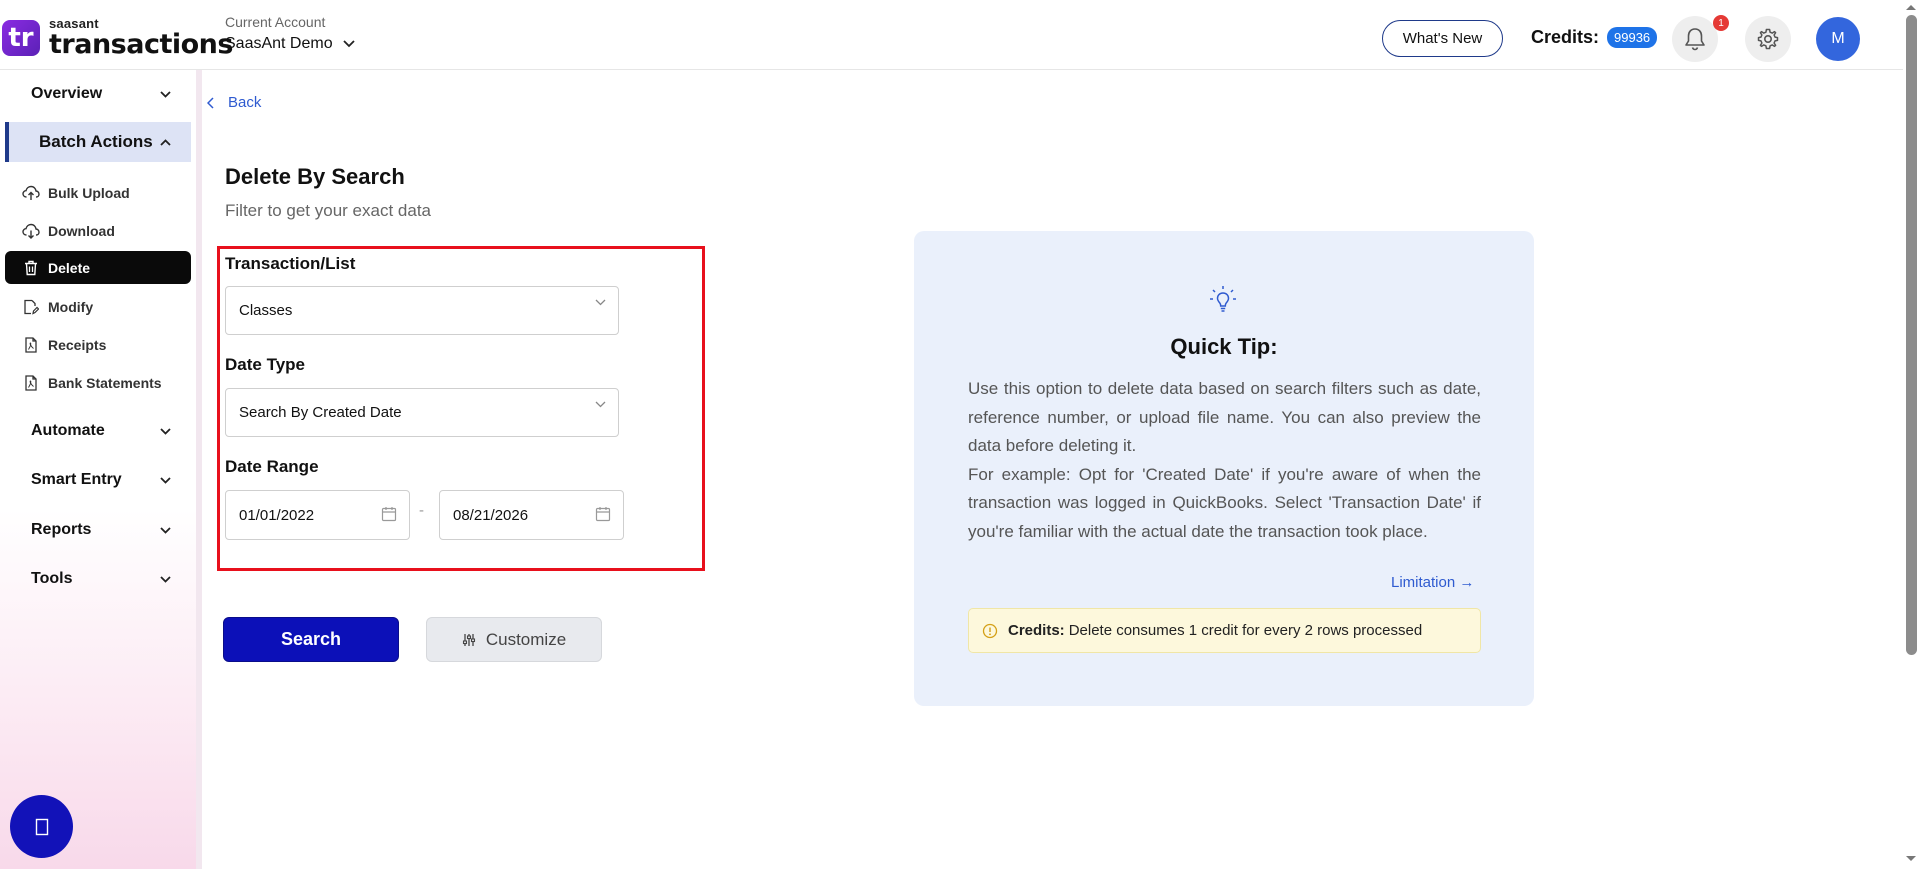 This screenshot has width=1920, height=869. Describe the element at coordinates (1565, 37) in the screenshot. I see `credits-label: Credits:` at that location.